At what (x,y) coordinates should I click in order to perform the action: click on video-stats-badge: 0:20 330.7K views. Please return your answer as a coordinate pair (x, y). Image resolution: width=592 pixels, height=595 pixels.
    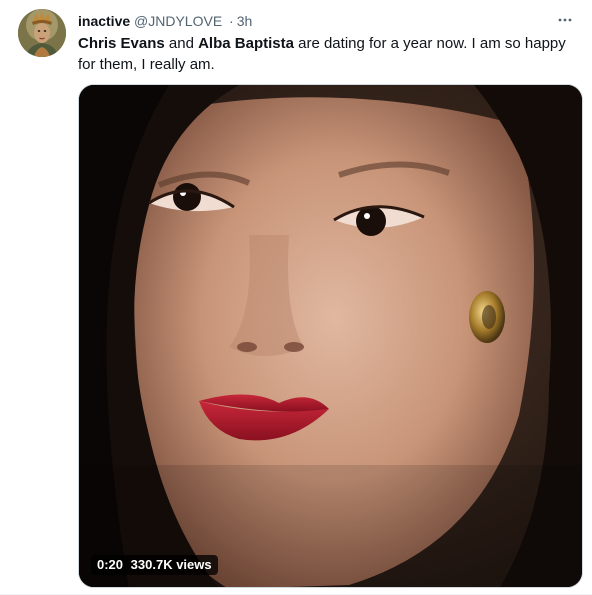
    Looking at the image, I should click on (154, 565).